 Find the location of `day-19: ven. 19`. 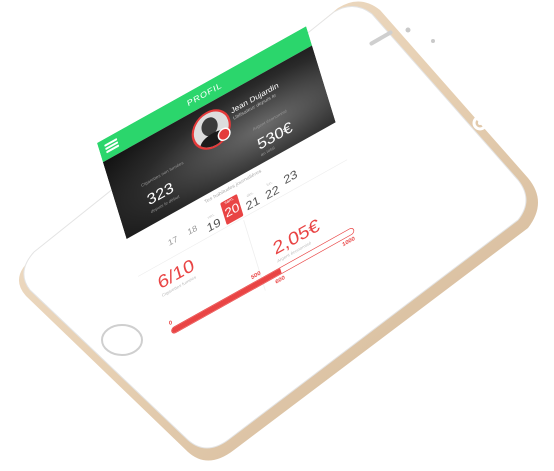

day-19: ven. 19 is located at coordinates (213, 223).